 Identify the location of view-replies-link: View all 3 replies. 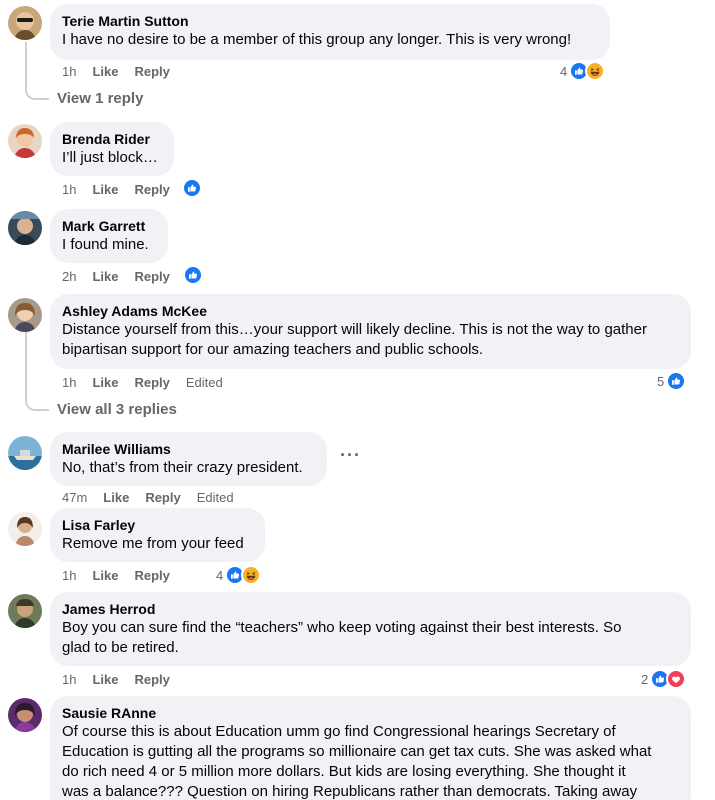
(117, 409).